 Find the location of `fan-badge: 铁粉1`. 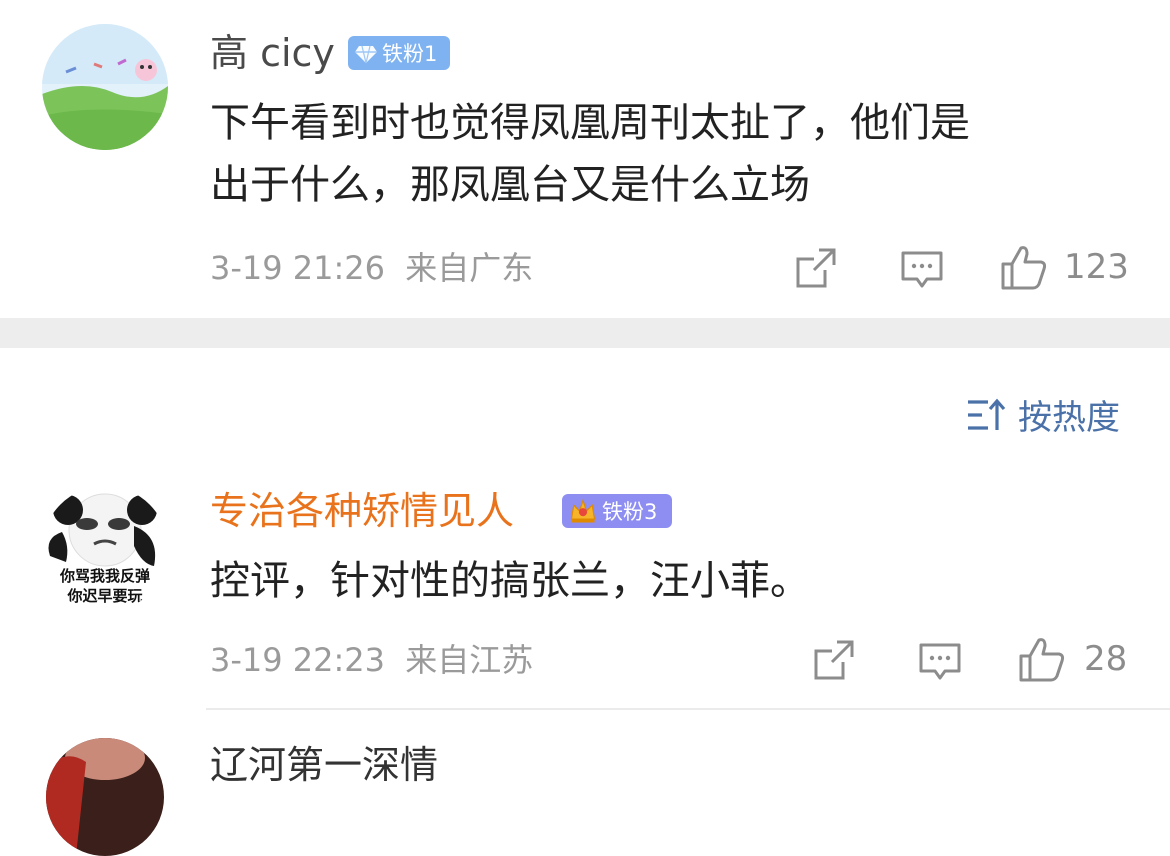

fan-badge: 铁粉1 is located at coordinates (399, 53).